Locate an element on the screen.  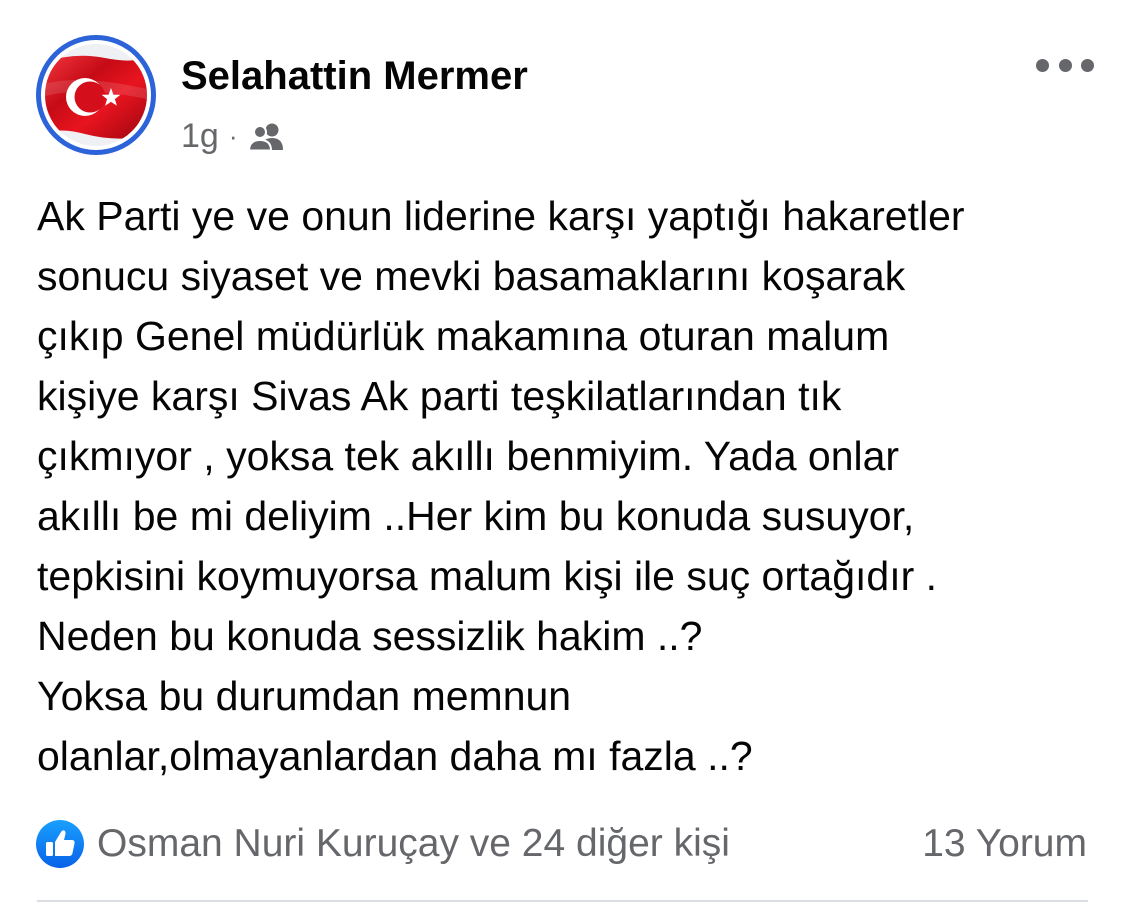
avatar is located at coordinates (96, 95).